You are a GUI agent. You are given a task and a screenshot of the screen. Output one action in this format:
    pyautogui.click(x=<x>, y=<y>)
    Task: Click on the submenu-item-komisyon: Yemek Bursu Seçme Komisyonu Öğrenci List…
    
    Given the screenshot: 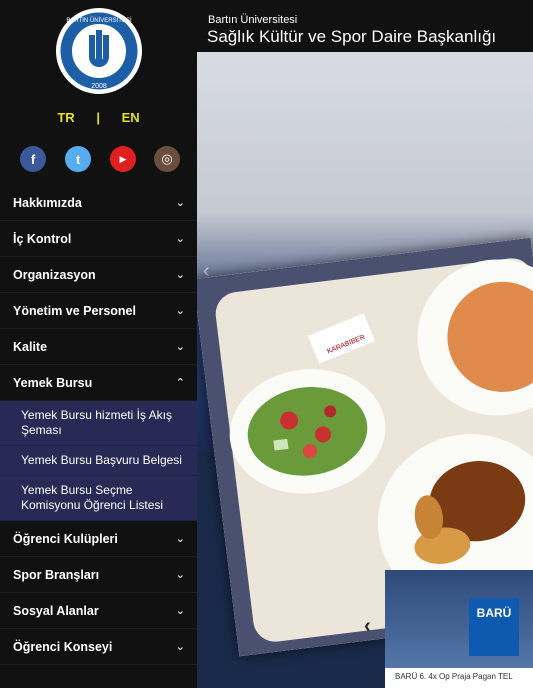 What is the action you would take?
    pyautogui.click(x=98, y=498)
    